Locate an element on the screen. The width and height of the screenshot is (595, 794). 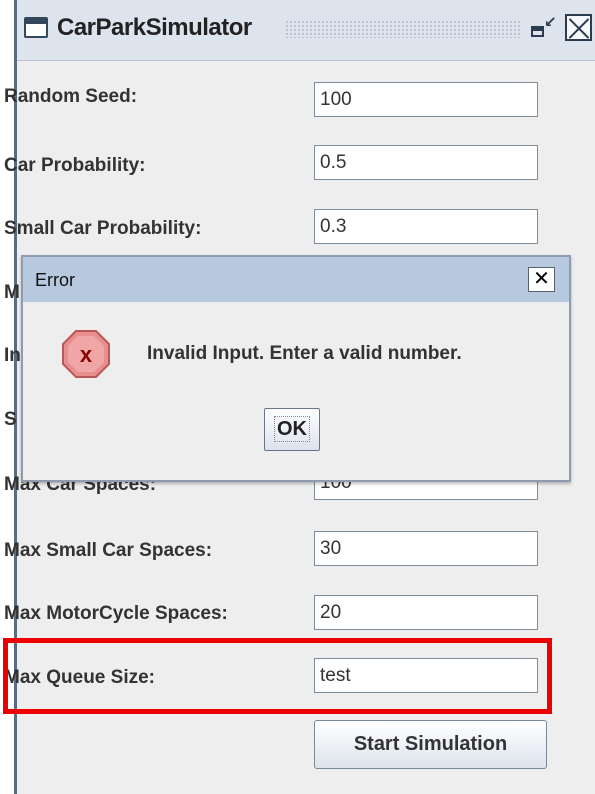
minimize-icon: ↙ is located at coordinates (543, 27).